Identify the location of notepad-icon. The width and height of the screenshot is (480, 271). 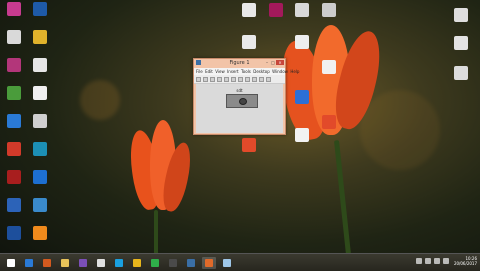
(227, 263).